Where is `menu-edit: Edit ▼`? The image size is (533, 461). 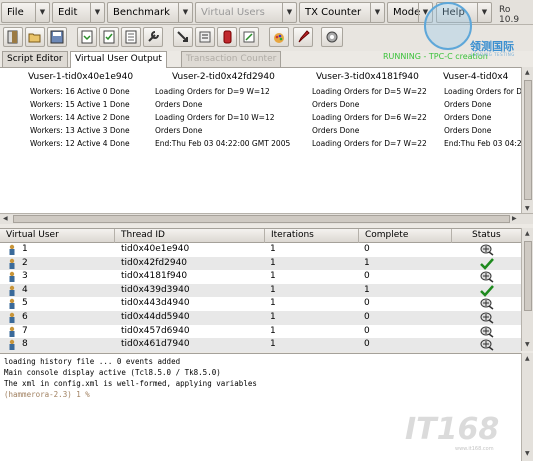
menu-edit: Edit ▼ is located at coordinates (78, 12).